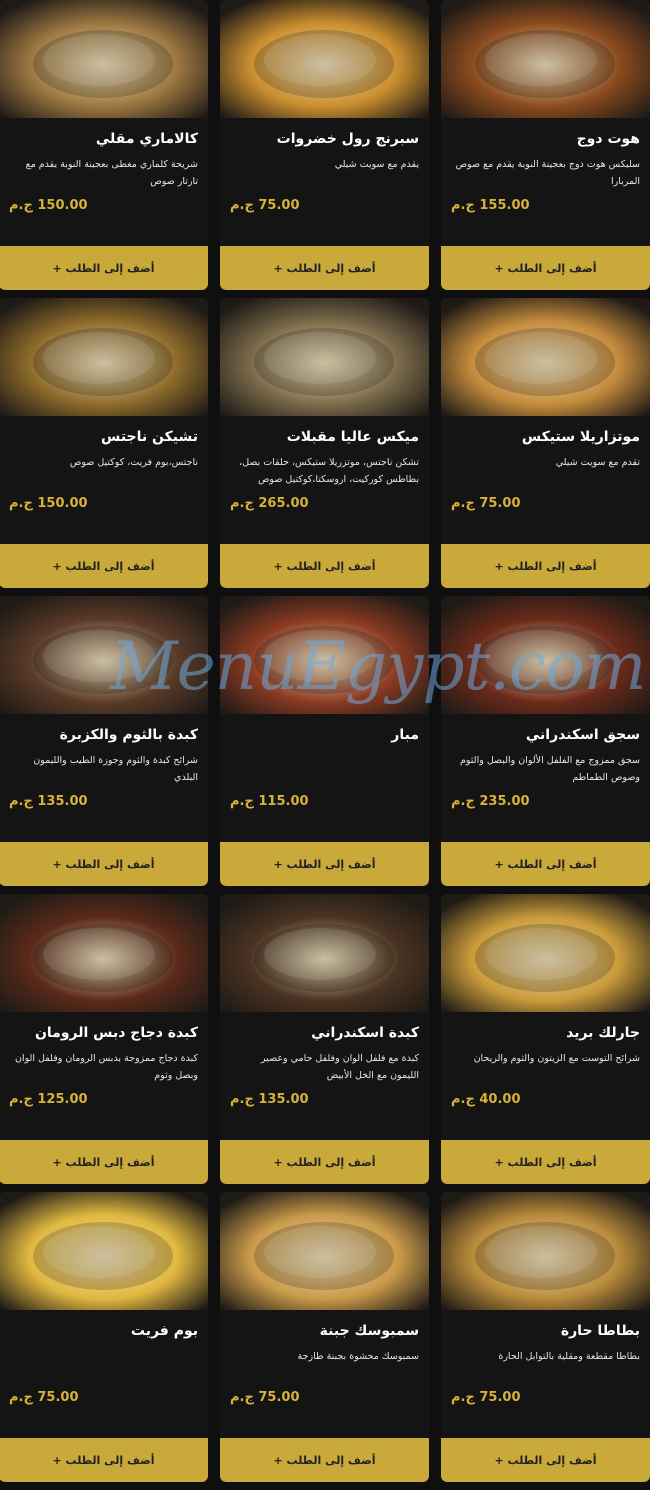 The image size is (650, 1490). Describe the element at coordinates (556, 1058) in the screenshot. I see `menu-item-description: شرائح التوست مع الزيتون والثوم والريحان` at that location.